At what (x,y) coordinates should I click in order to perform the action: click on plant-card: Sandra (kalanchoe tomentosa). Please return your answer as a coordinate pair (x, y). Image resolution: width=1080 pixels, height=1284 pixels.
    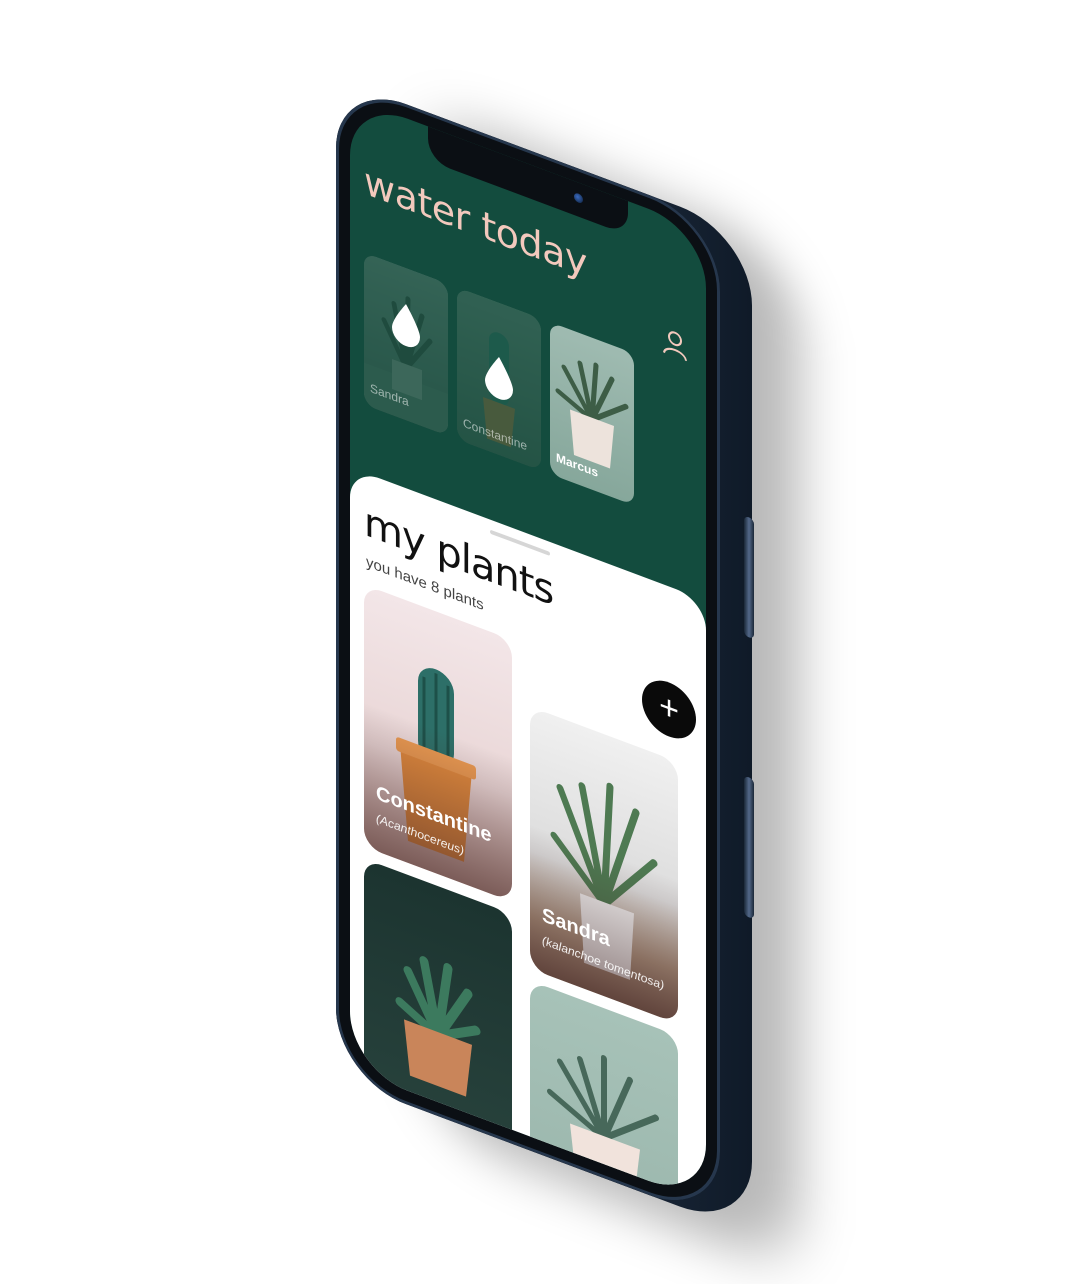
    Looking at the image, I should click on (604, 865).